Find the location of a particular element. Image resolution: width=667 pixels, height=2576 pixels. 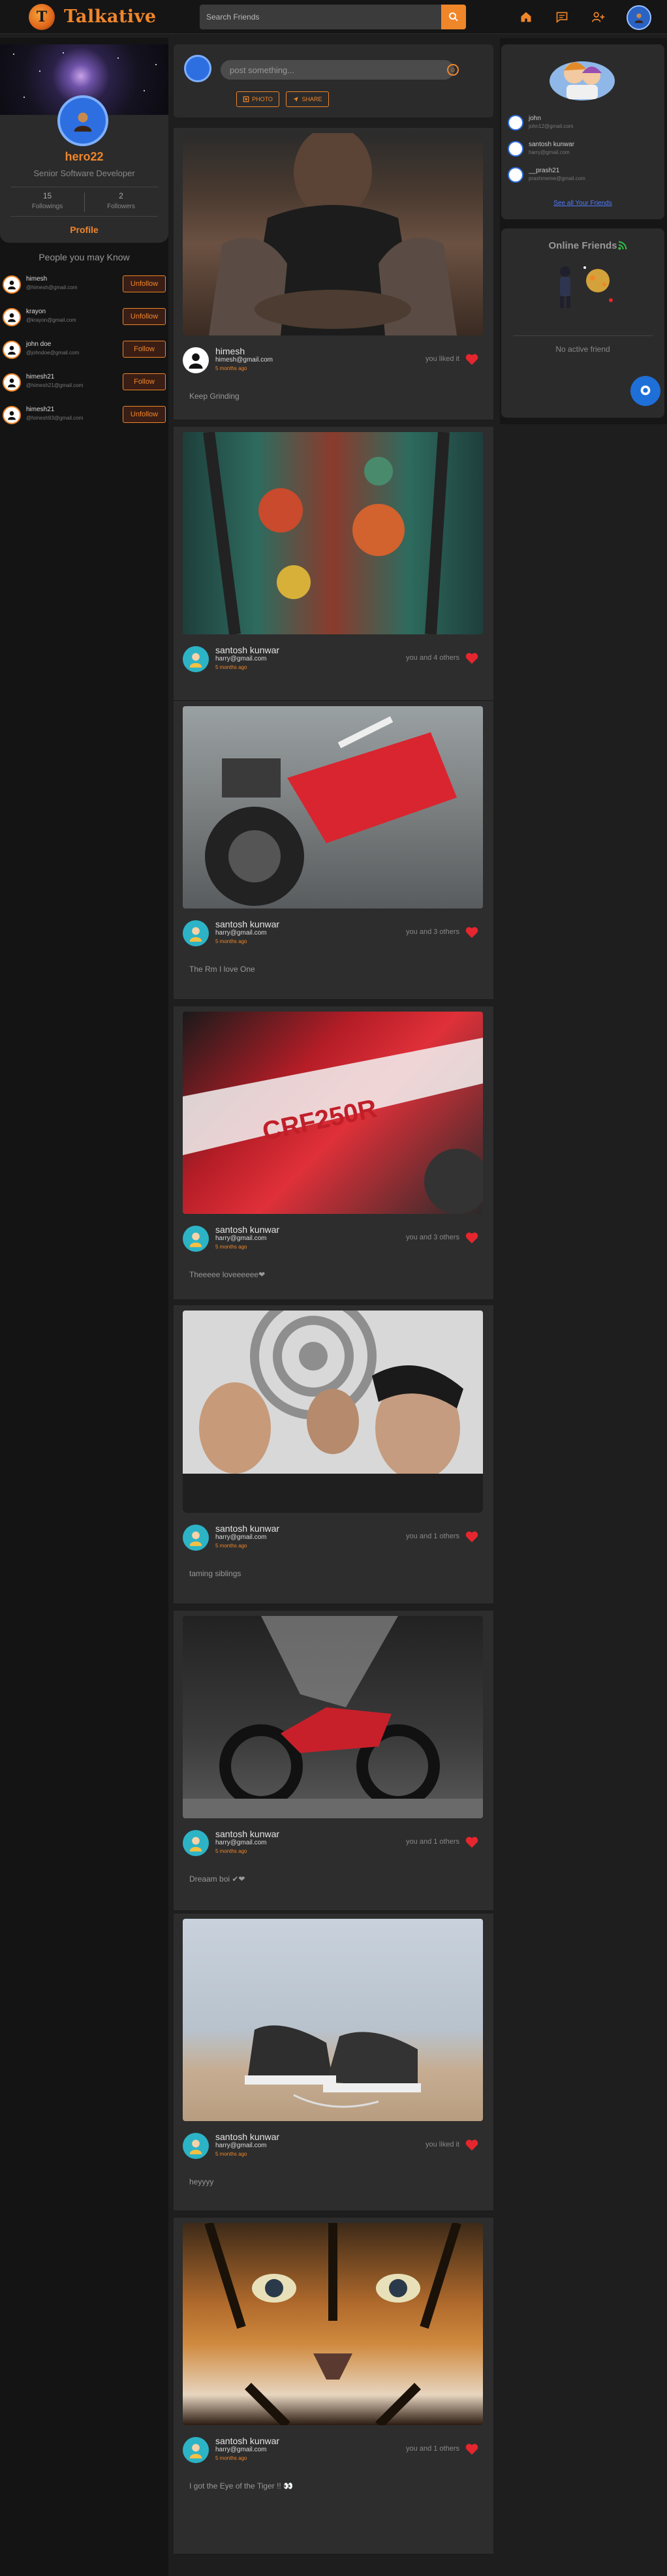

post-likes: you and 1 others is located at coordinates (432, 1536).